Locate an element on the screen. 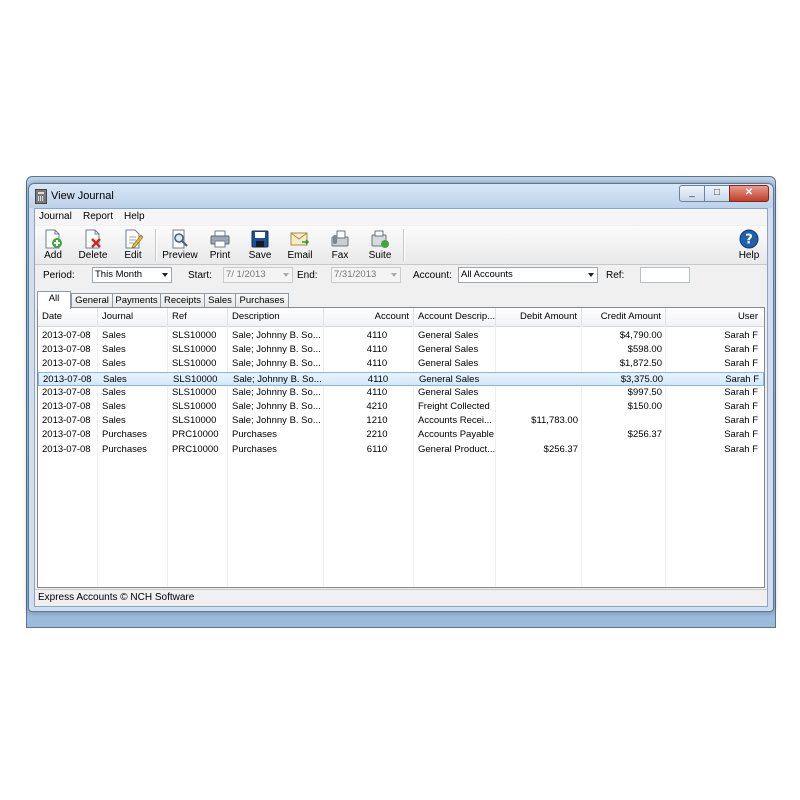 Image resolution: width=800 pixels, height=800 pixels. minimize-icon: _ is located at coordinates (692, 192).